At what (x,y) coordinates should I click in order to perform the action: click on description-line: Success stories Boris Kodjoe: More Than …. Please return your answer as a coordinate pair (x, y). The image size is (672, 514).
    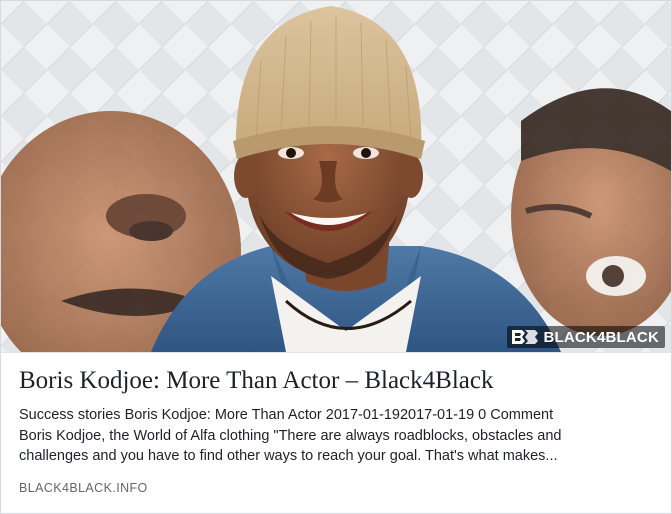
    Looking at the image, I should click on (286, 415).